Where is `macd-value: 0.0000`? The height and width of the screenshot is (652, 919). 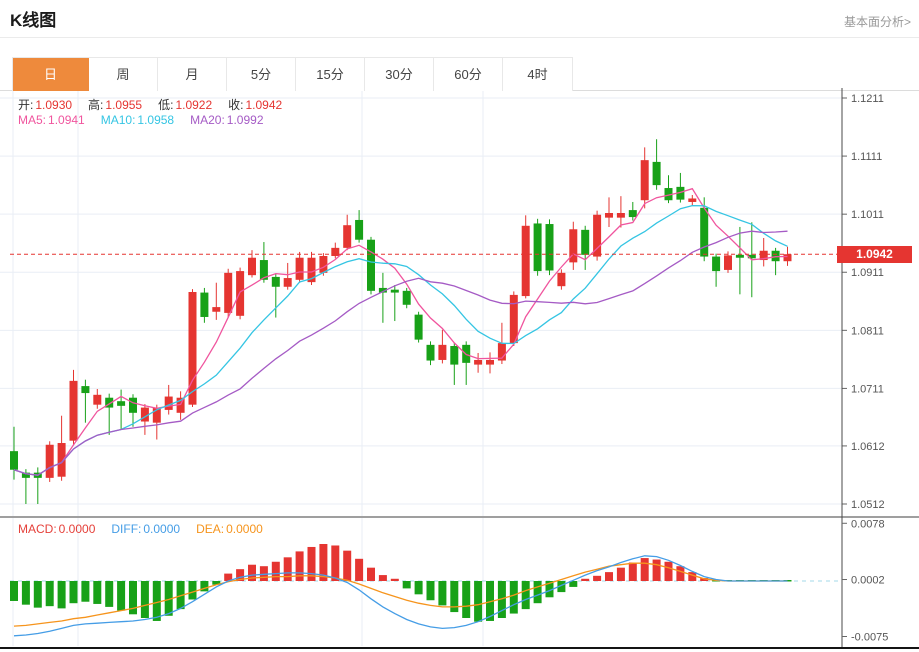
macd-value: 0.0000 is located at coordinates (77, 529).